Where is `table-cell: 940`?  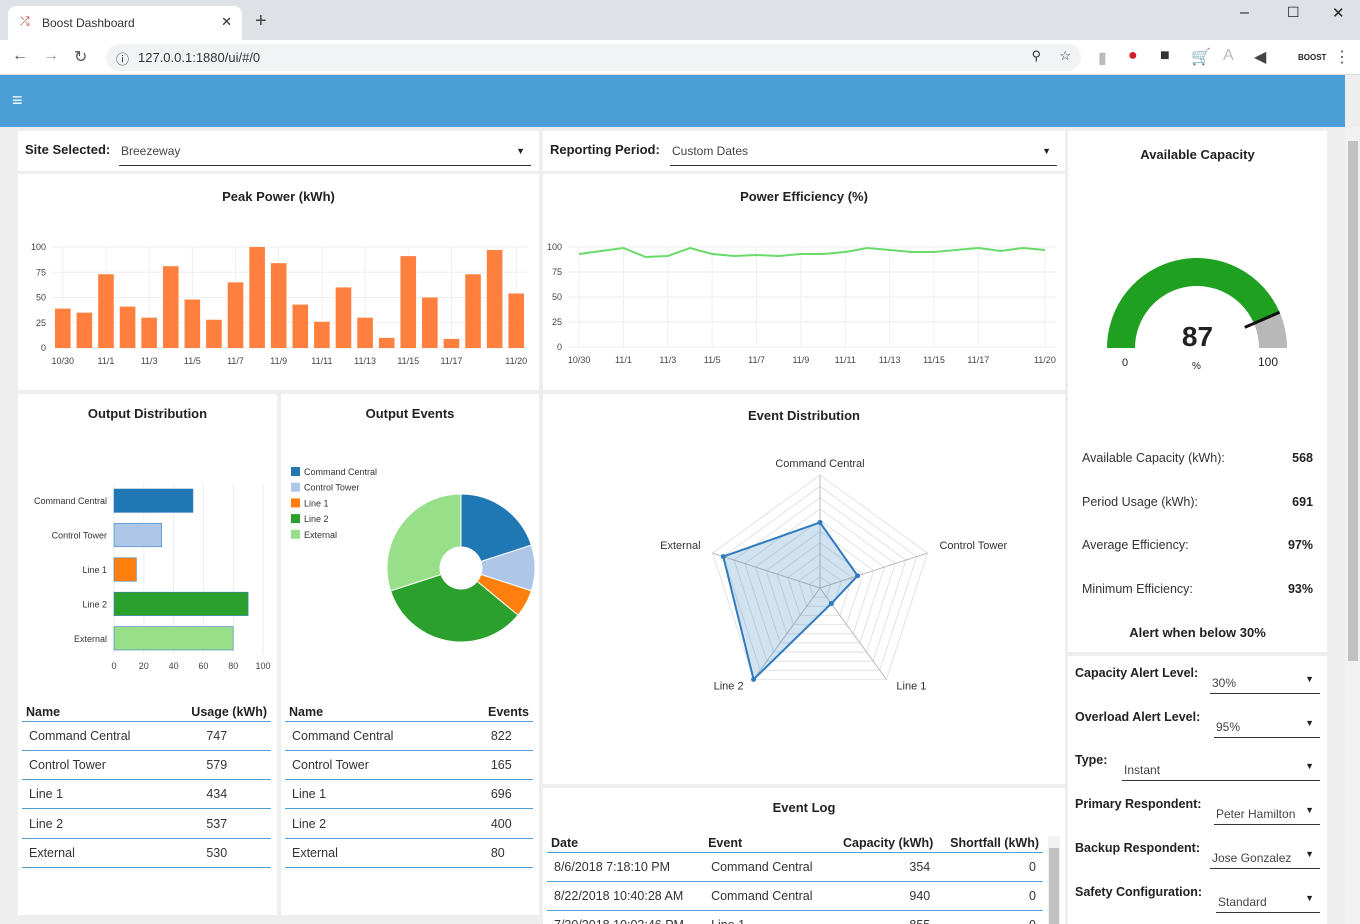 table-cell: 940 is located at coordinates (884, 896).